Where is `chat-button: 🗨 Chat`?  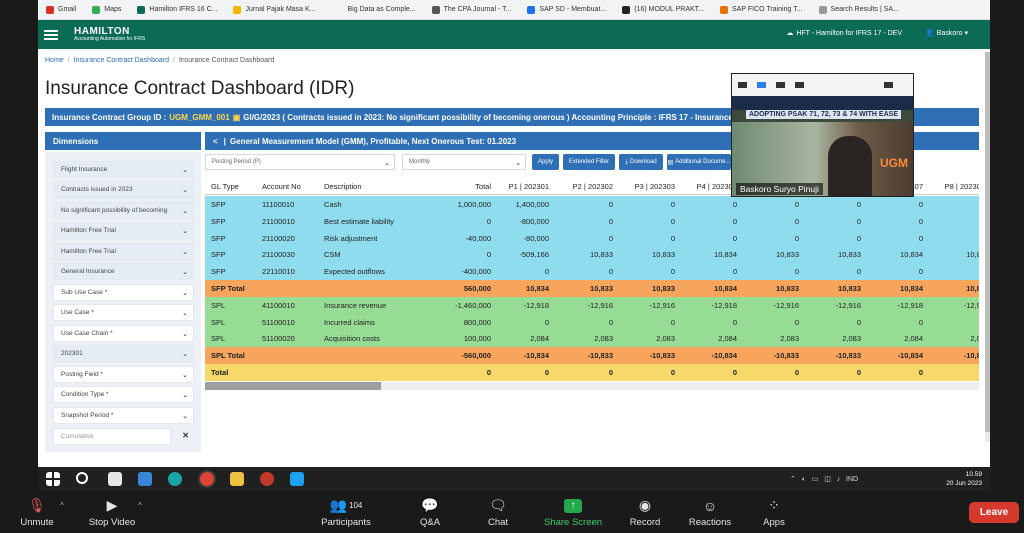 chat-button: 🗨 Chat is located at coordinates (498, 512).